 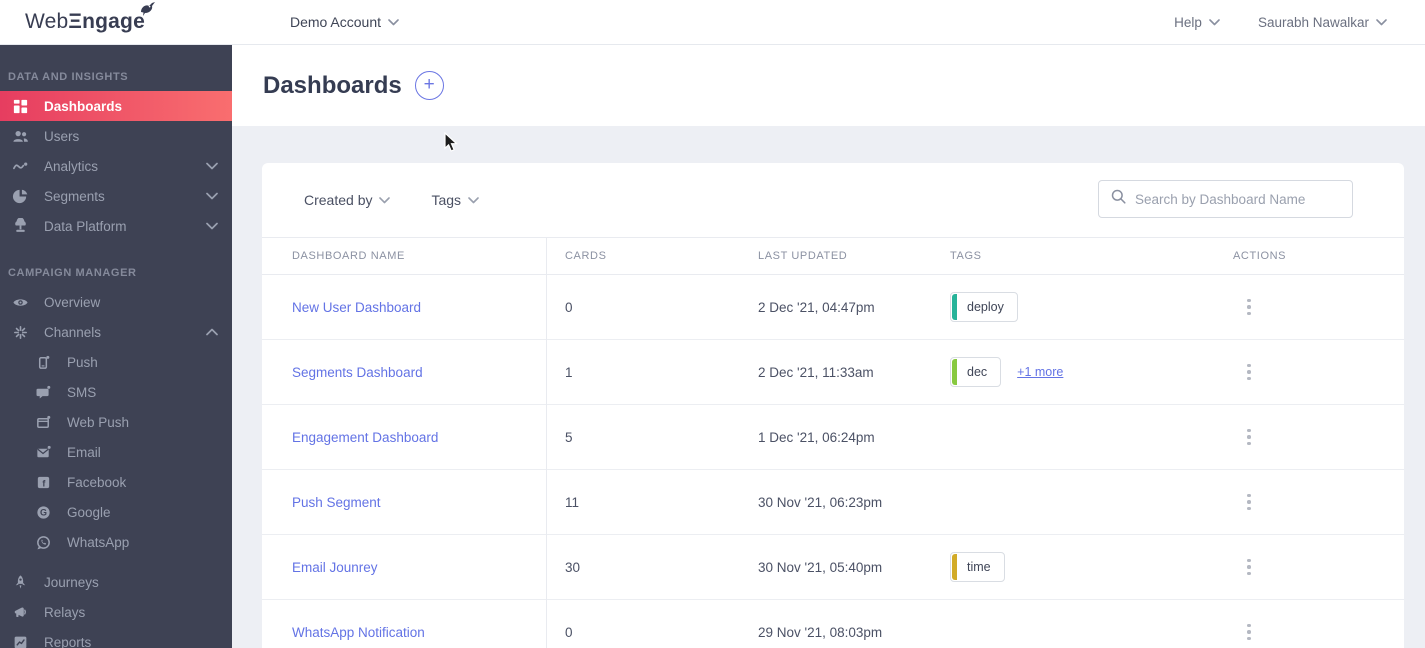 What do you see at coordinates (20, 166) in the screenshot?
I see `analytics-icon` at bounding box center [20, 166].